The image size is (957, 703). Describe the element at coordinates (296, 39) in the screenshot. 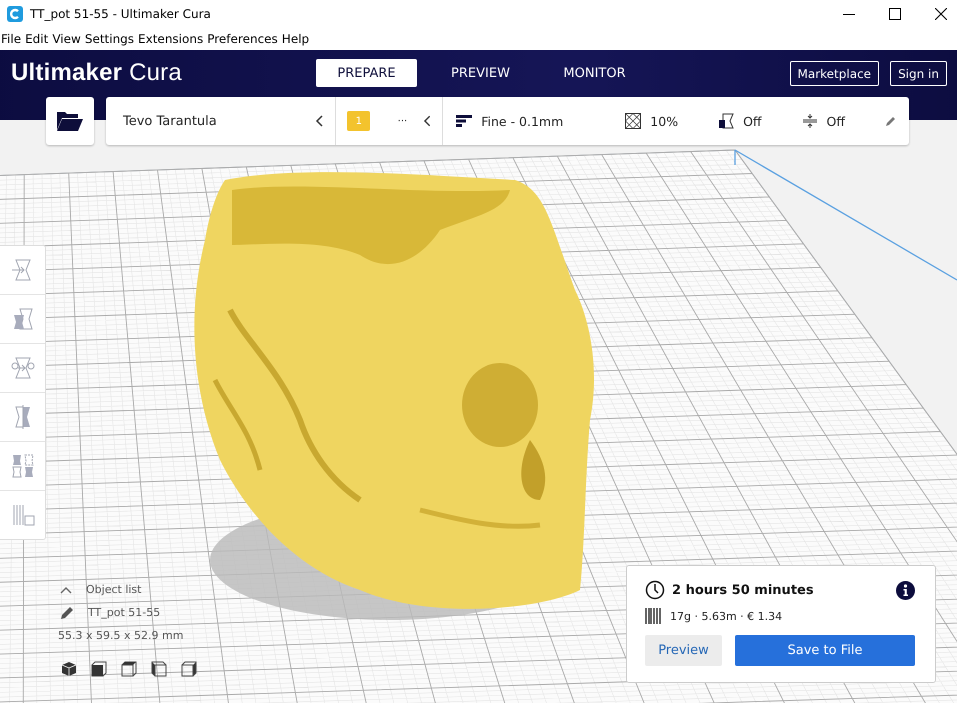

I see `menu-item: Help` at that location.